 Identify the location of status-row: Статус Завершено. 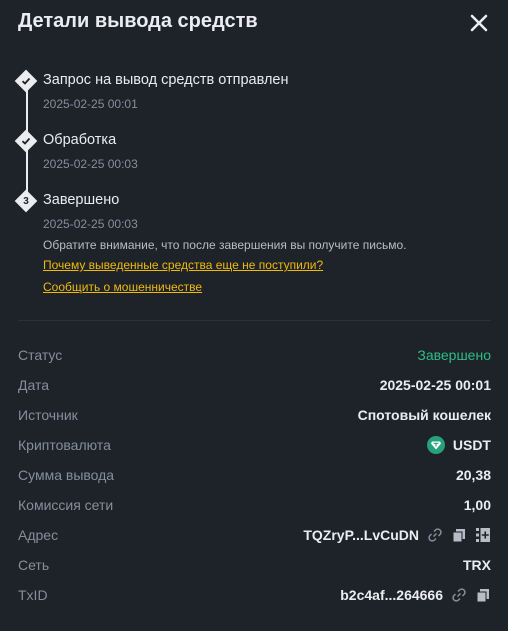
(254, 355).